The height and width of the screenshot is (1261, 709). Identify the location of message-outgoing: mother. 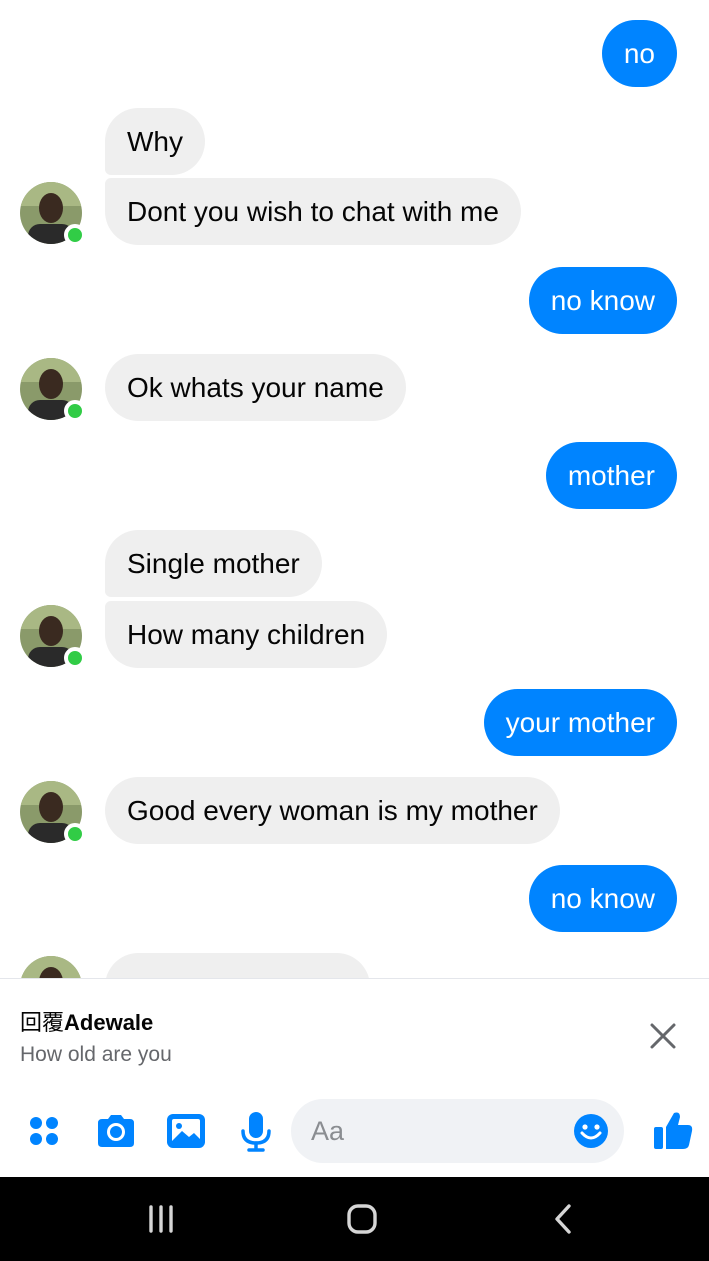
(611, 475).